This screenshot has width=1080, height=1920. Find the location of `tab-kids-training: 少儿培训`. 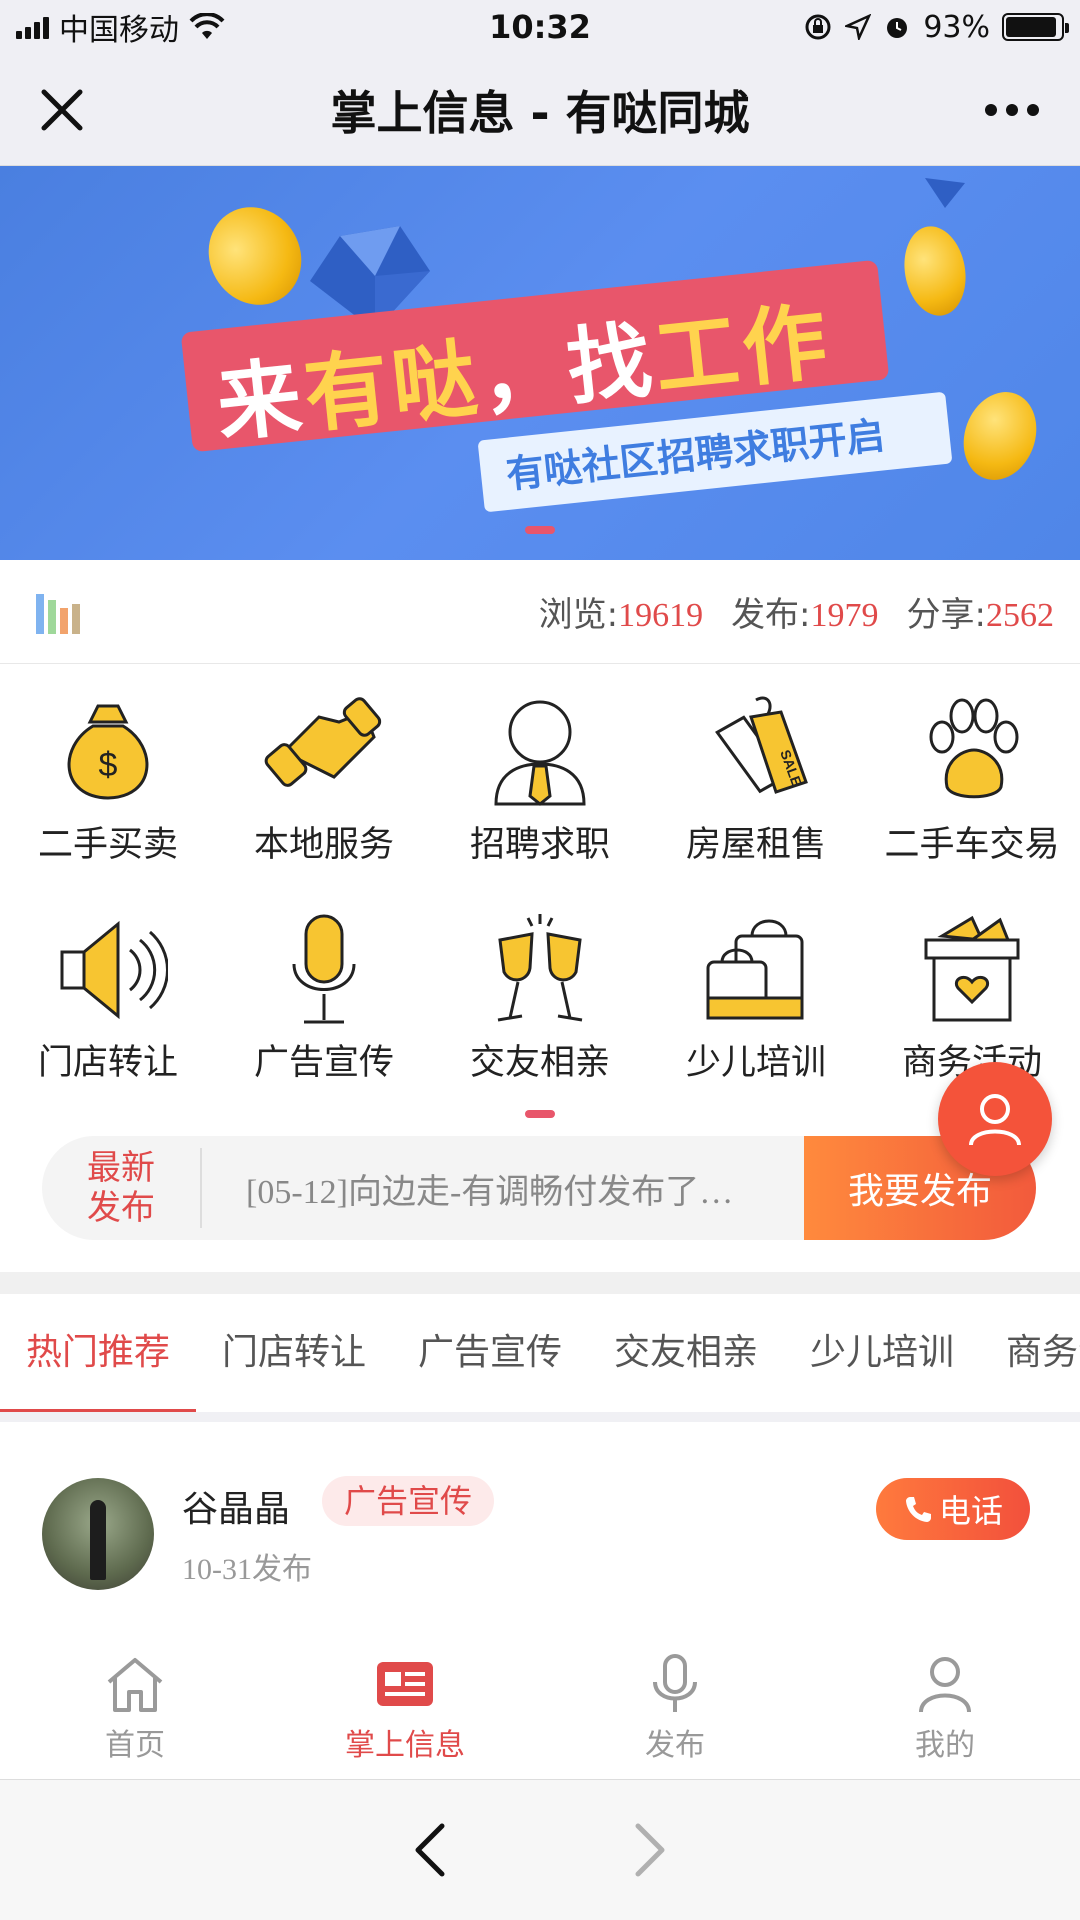

tab-kids-training: 少儿培训 is located at coordinates (882, 1353).